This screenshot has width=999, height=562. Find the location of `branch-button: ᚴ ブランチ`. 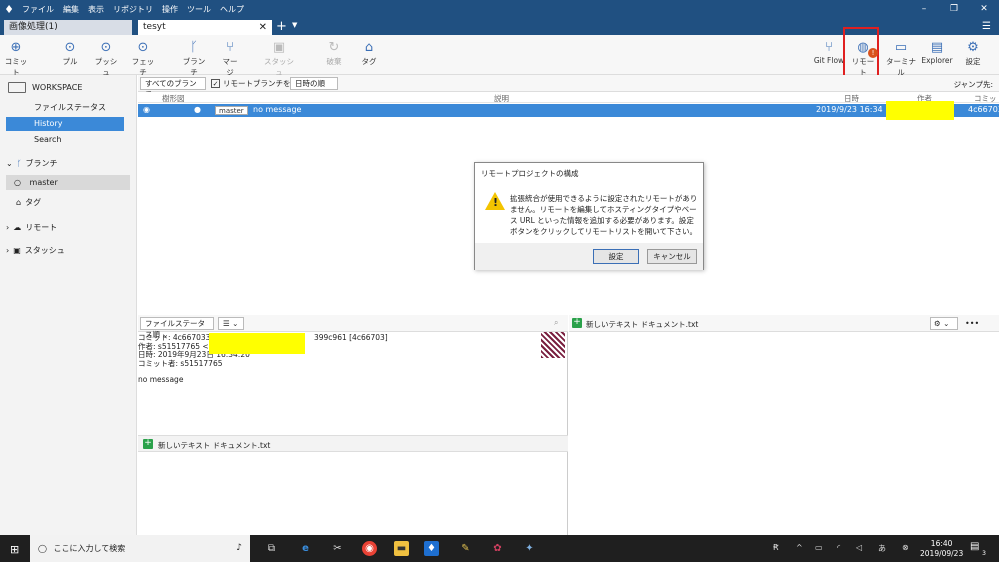

branch-button: ᚴ ブランチ is located at coordinates (194, 58).